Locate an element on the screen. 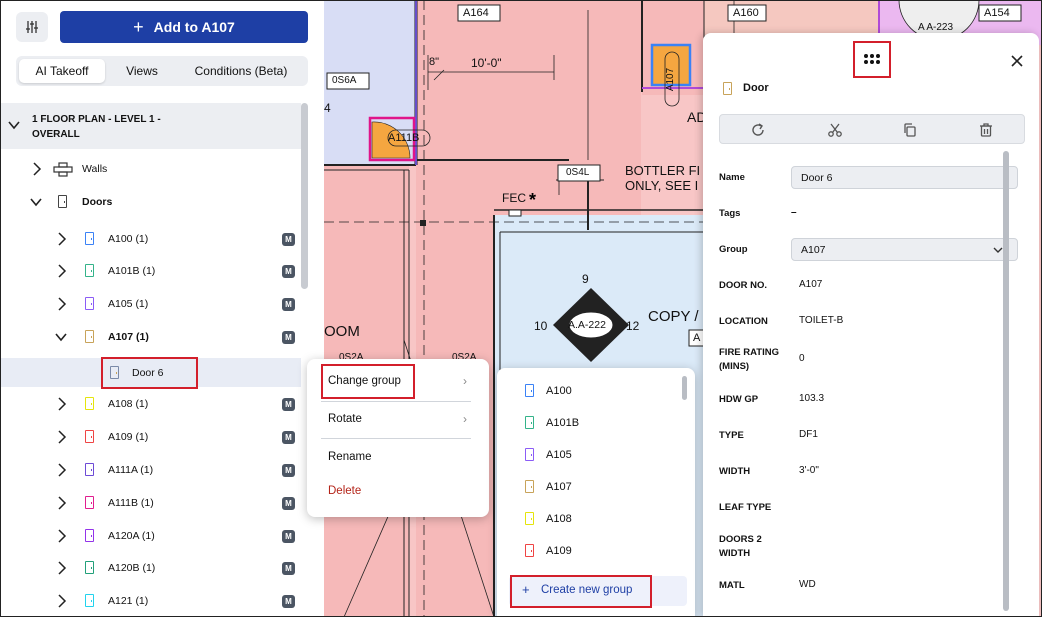 This screenshot has height=617, width=1042. tree-item-walls: Walls is located at coordinates (150, 169).